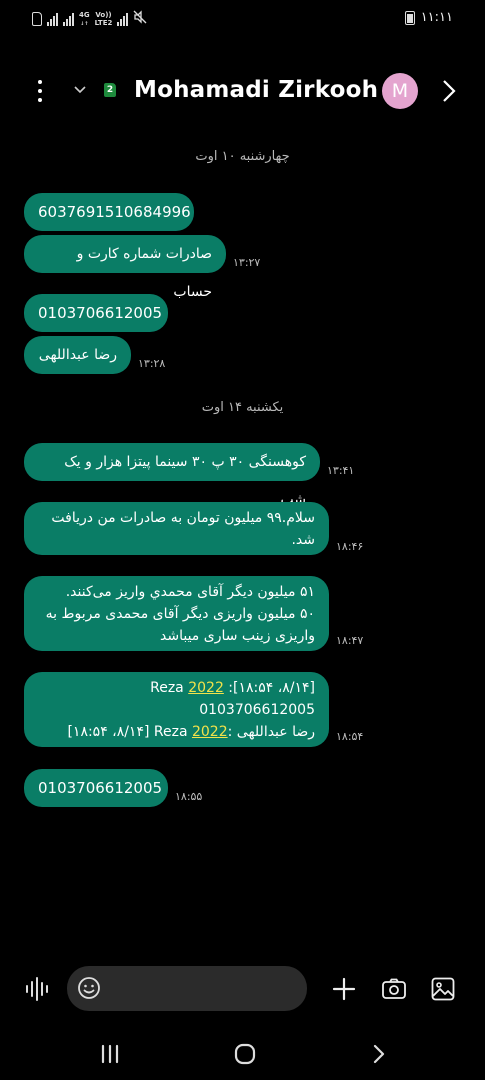 The height and width of the screenshot is (1080, 485). What do you see at coordinates (449, 91) in the screenshot?
I see `chevron-right-icon` at bounding box center [449, 91].